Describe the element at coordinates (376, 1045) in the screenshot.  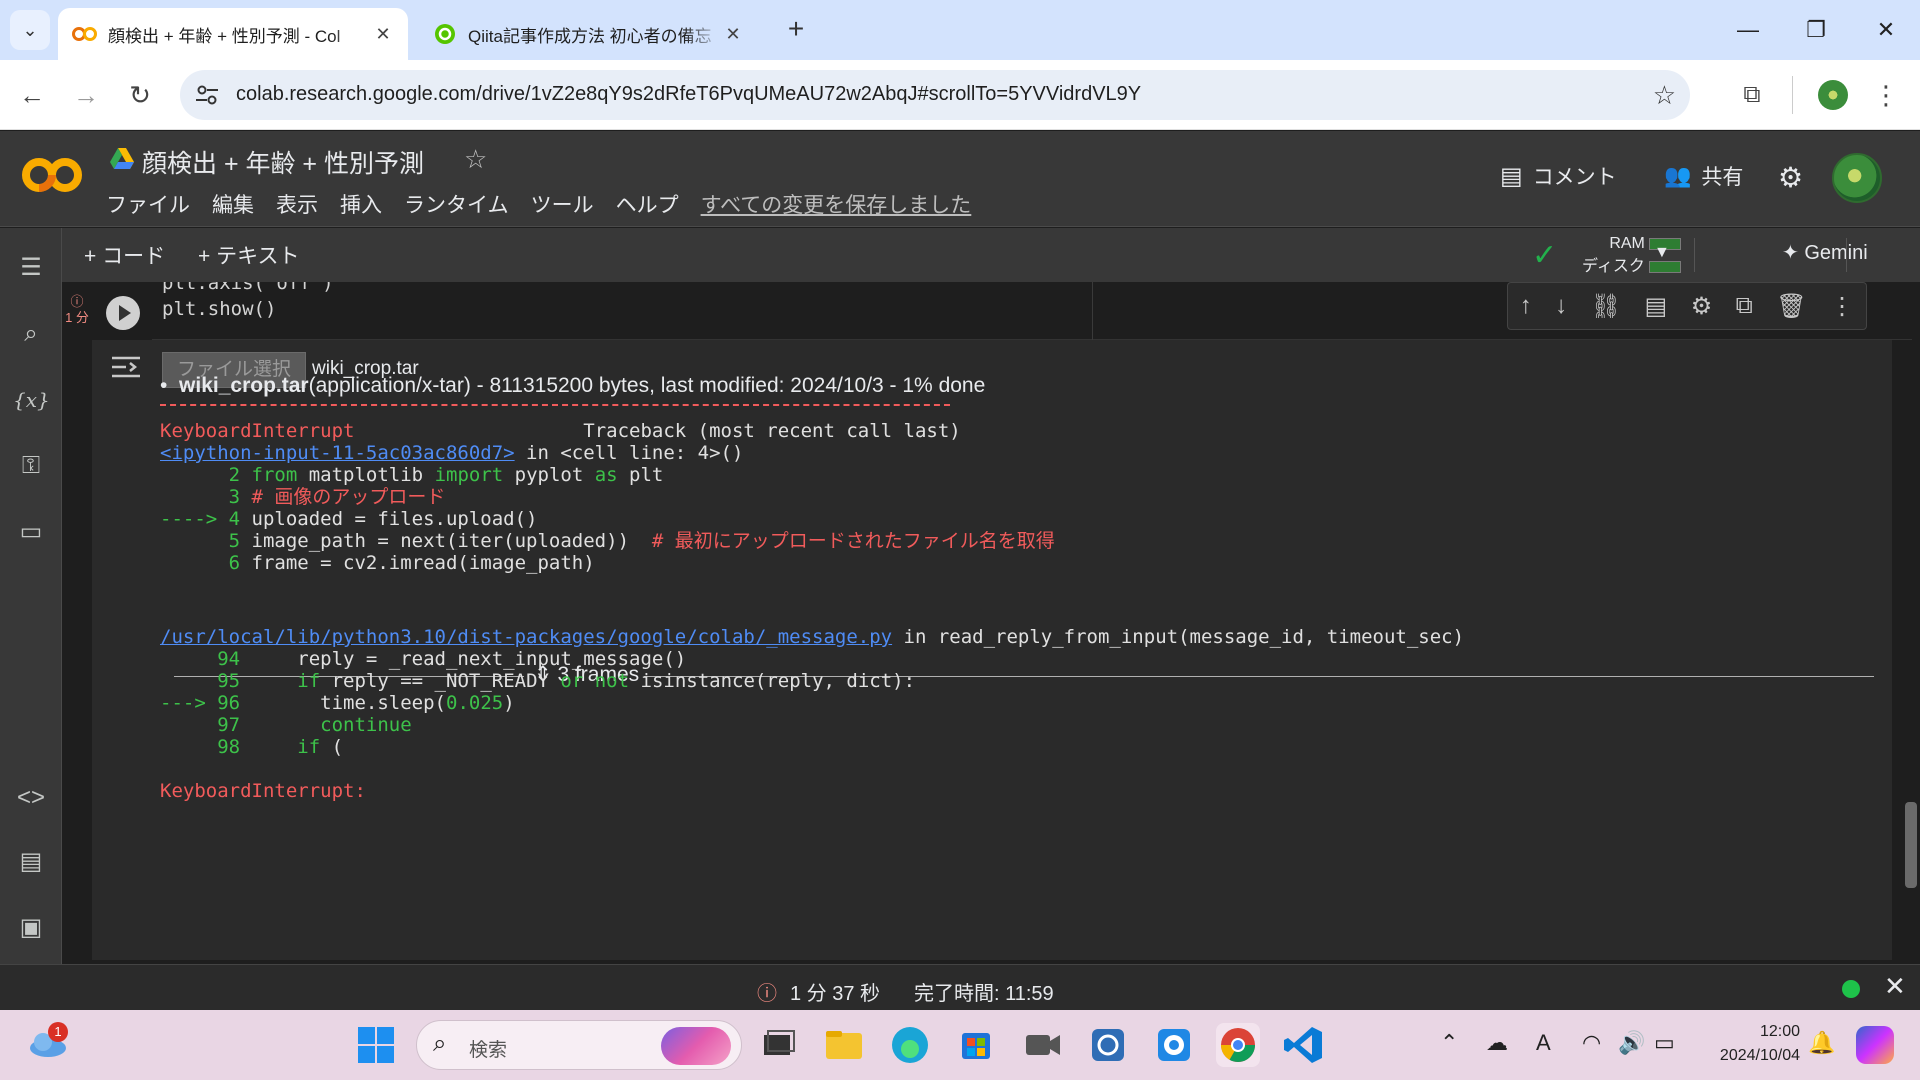
I see `windows-start-icon` at that location.